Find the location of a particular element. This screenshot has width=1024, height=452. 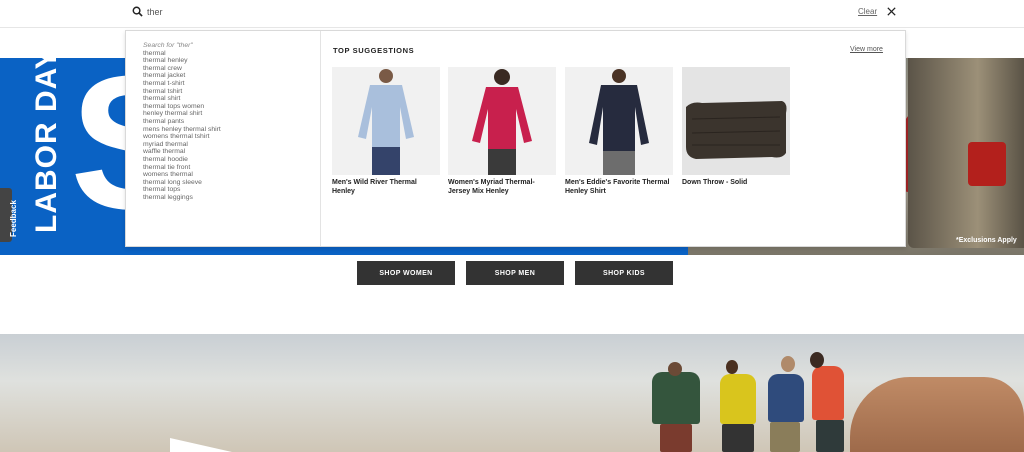

lower-rock is located at coordinates (937, 414).